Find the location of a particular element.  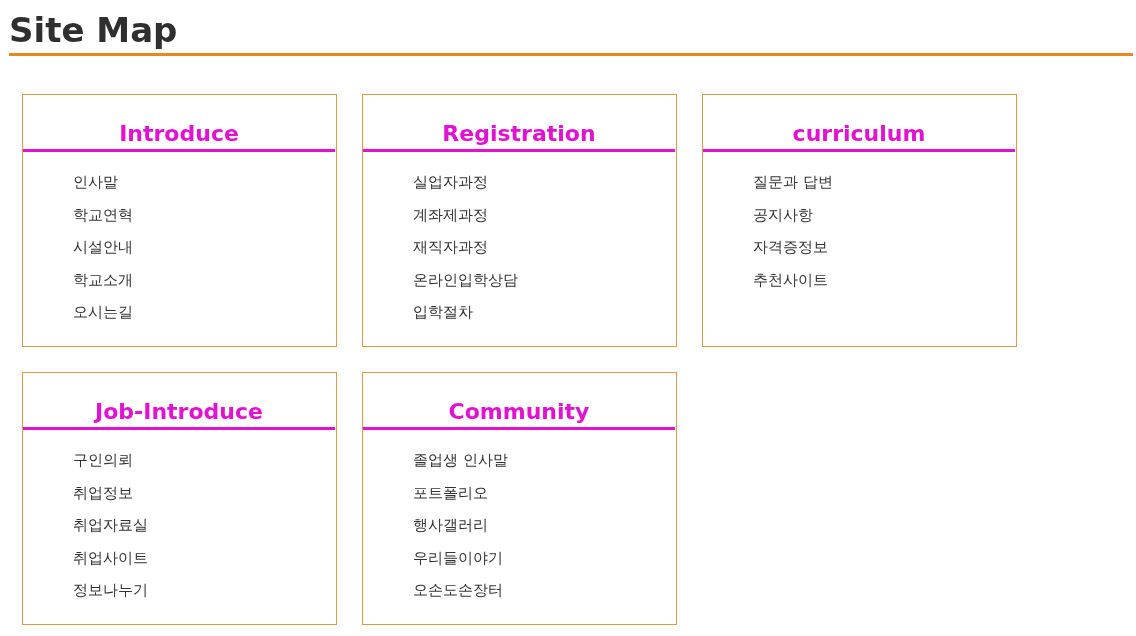

sitemap-link: 시설안내 is located at coordinates (103, 247).